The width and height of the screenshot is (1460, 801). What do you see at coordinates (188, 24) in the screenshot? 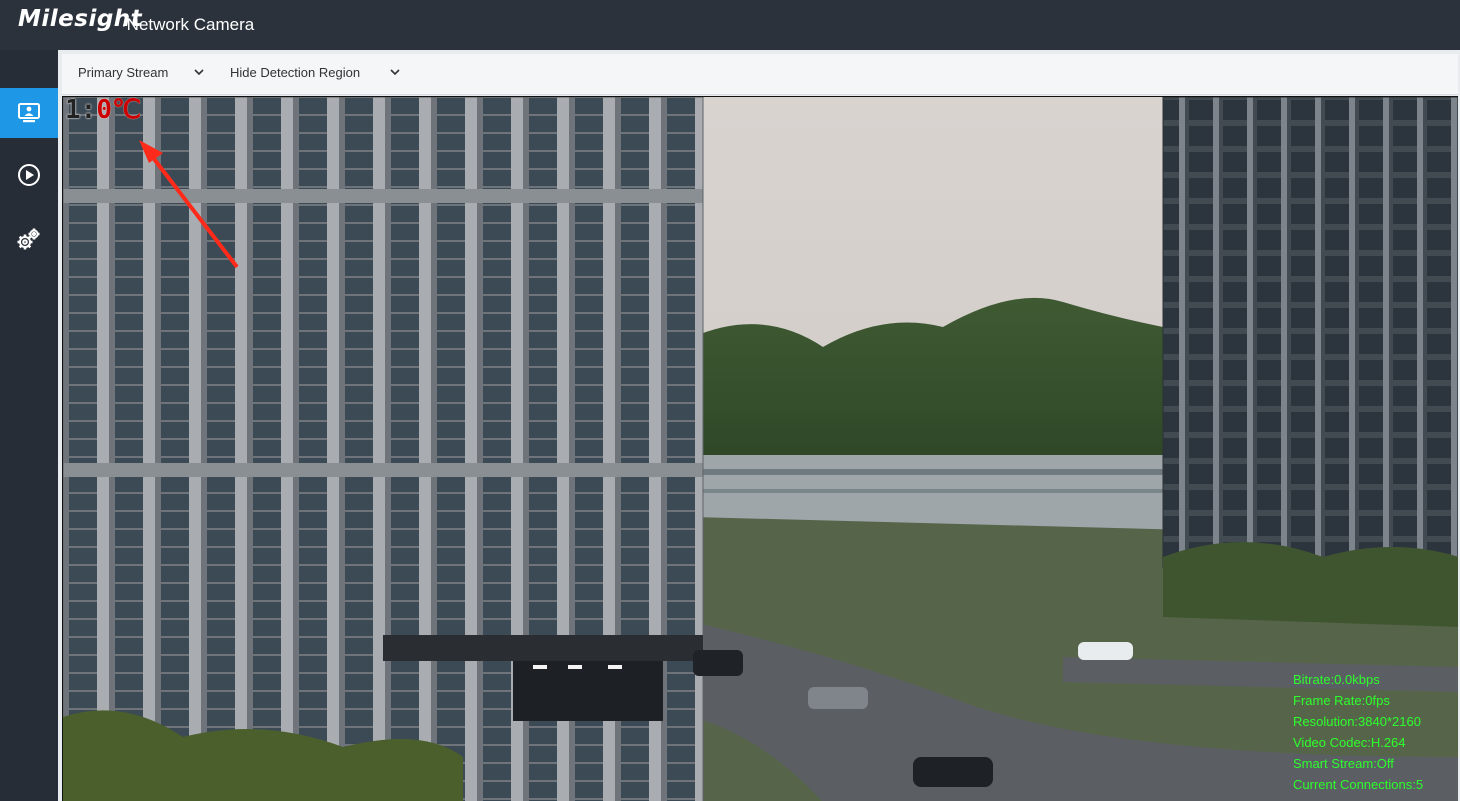
I see `product-name: ·Network Camera` at bounding box center [188, 24].